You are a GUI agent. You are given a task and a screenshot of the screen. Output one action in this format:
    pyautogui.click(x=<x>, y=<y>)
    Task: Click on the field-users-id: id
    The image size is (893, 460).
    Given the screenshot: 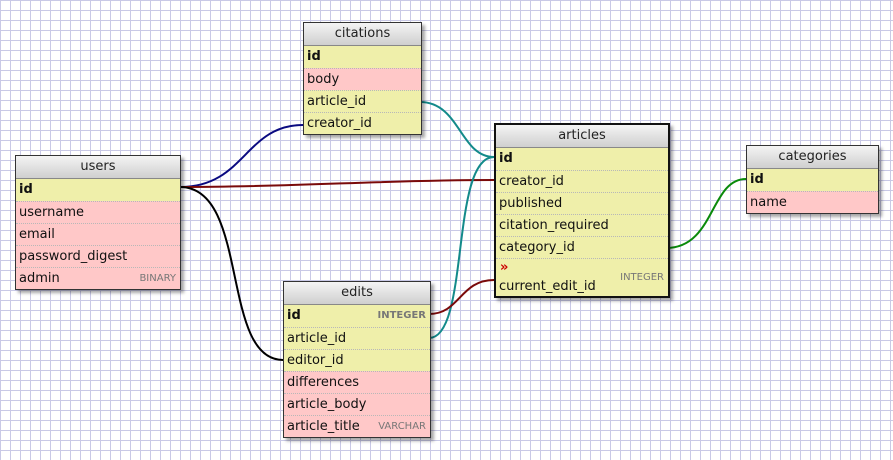 What is the action you would take?
    pyautogui.click(x=98, y=190)
    